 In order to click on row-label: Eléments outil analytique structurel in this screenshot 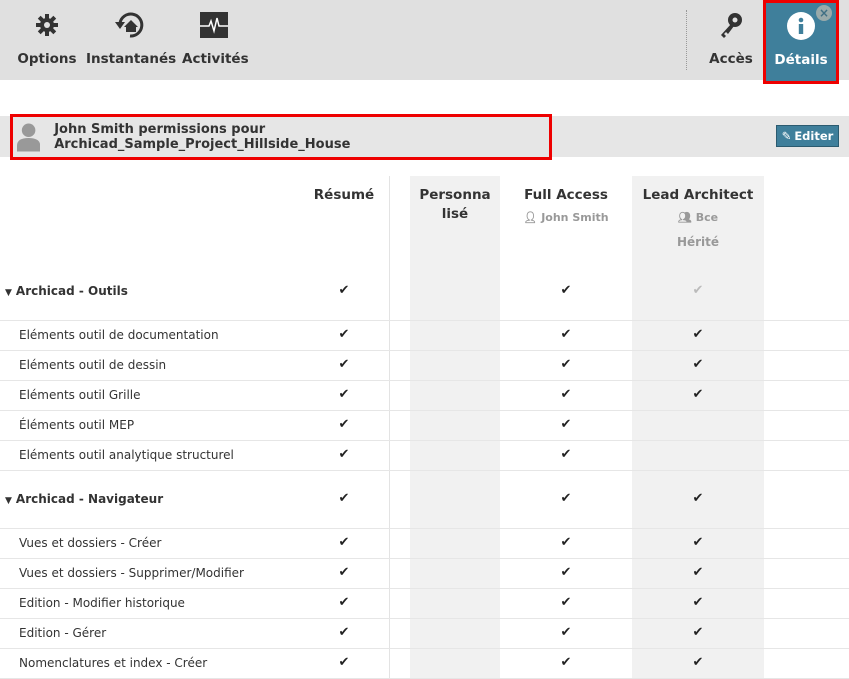, I will do `click(126, 455)`.